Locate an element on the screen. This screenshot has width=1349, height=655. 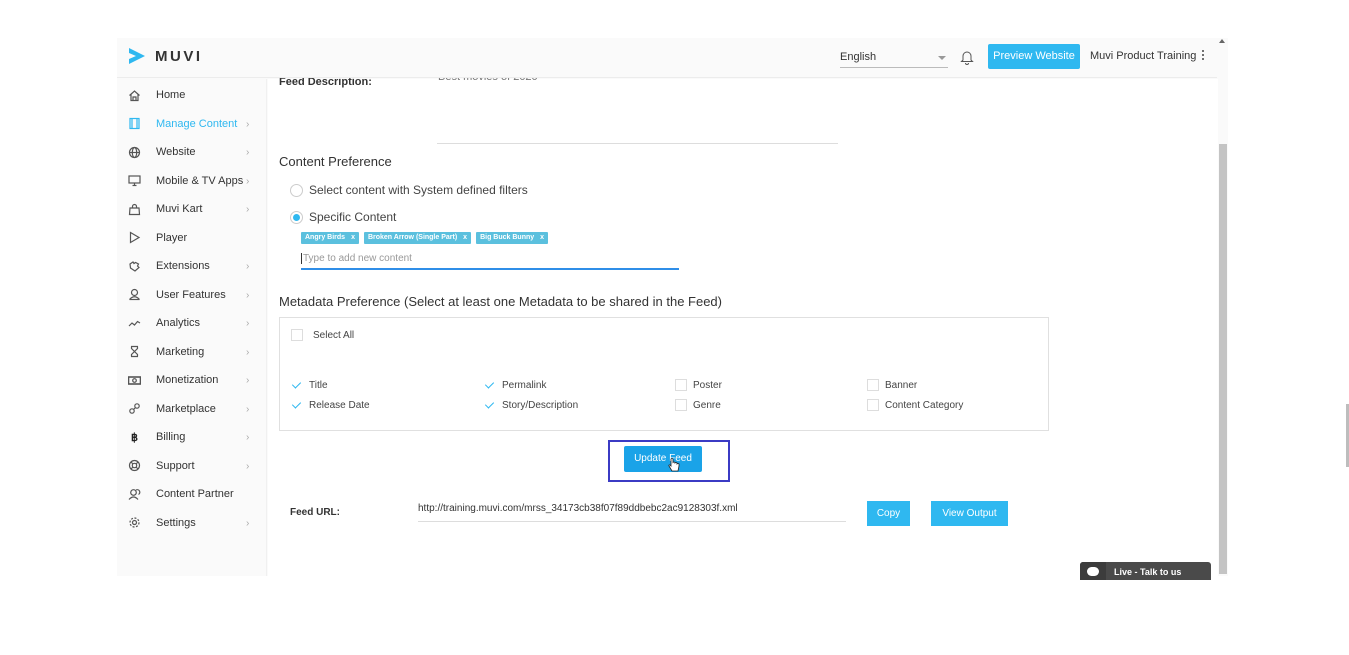
lifebuoy-icon is located at coordinates (134, 465).